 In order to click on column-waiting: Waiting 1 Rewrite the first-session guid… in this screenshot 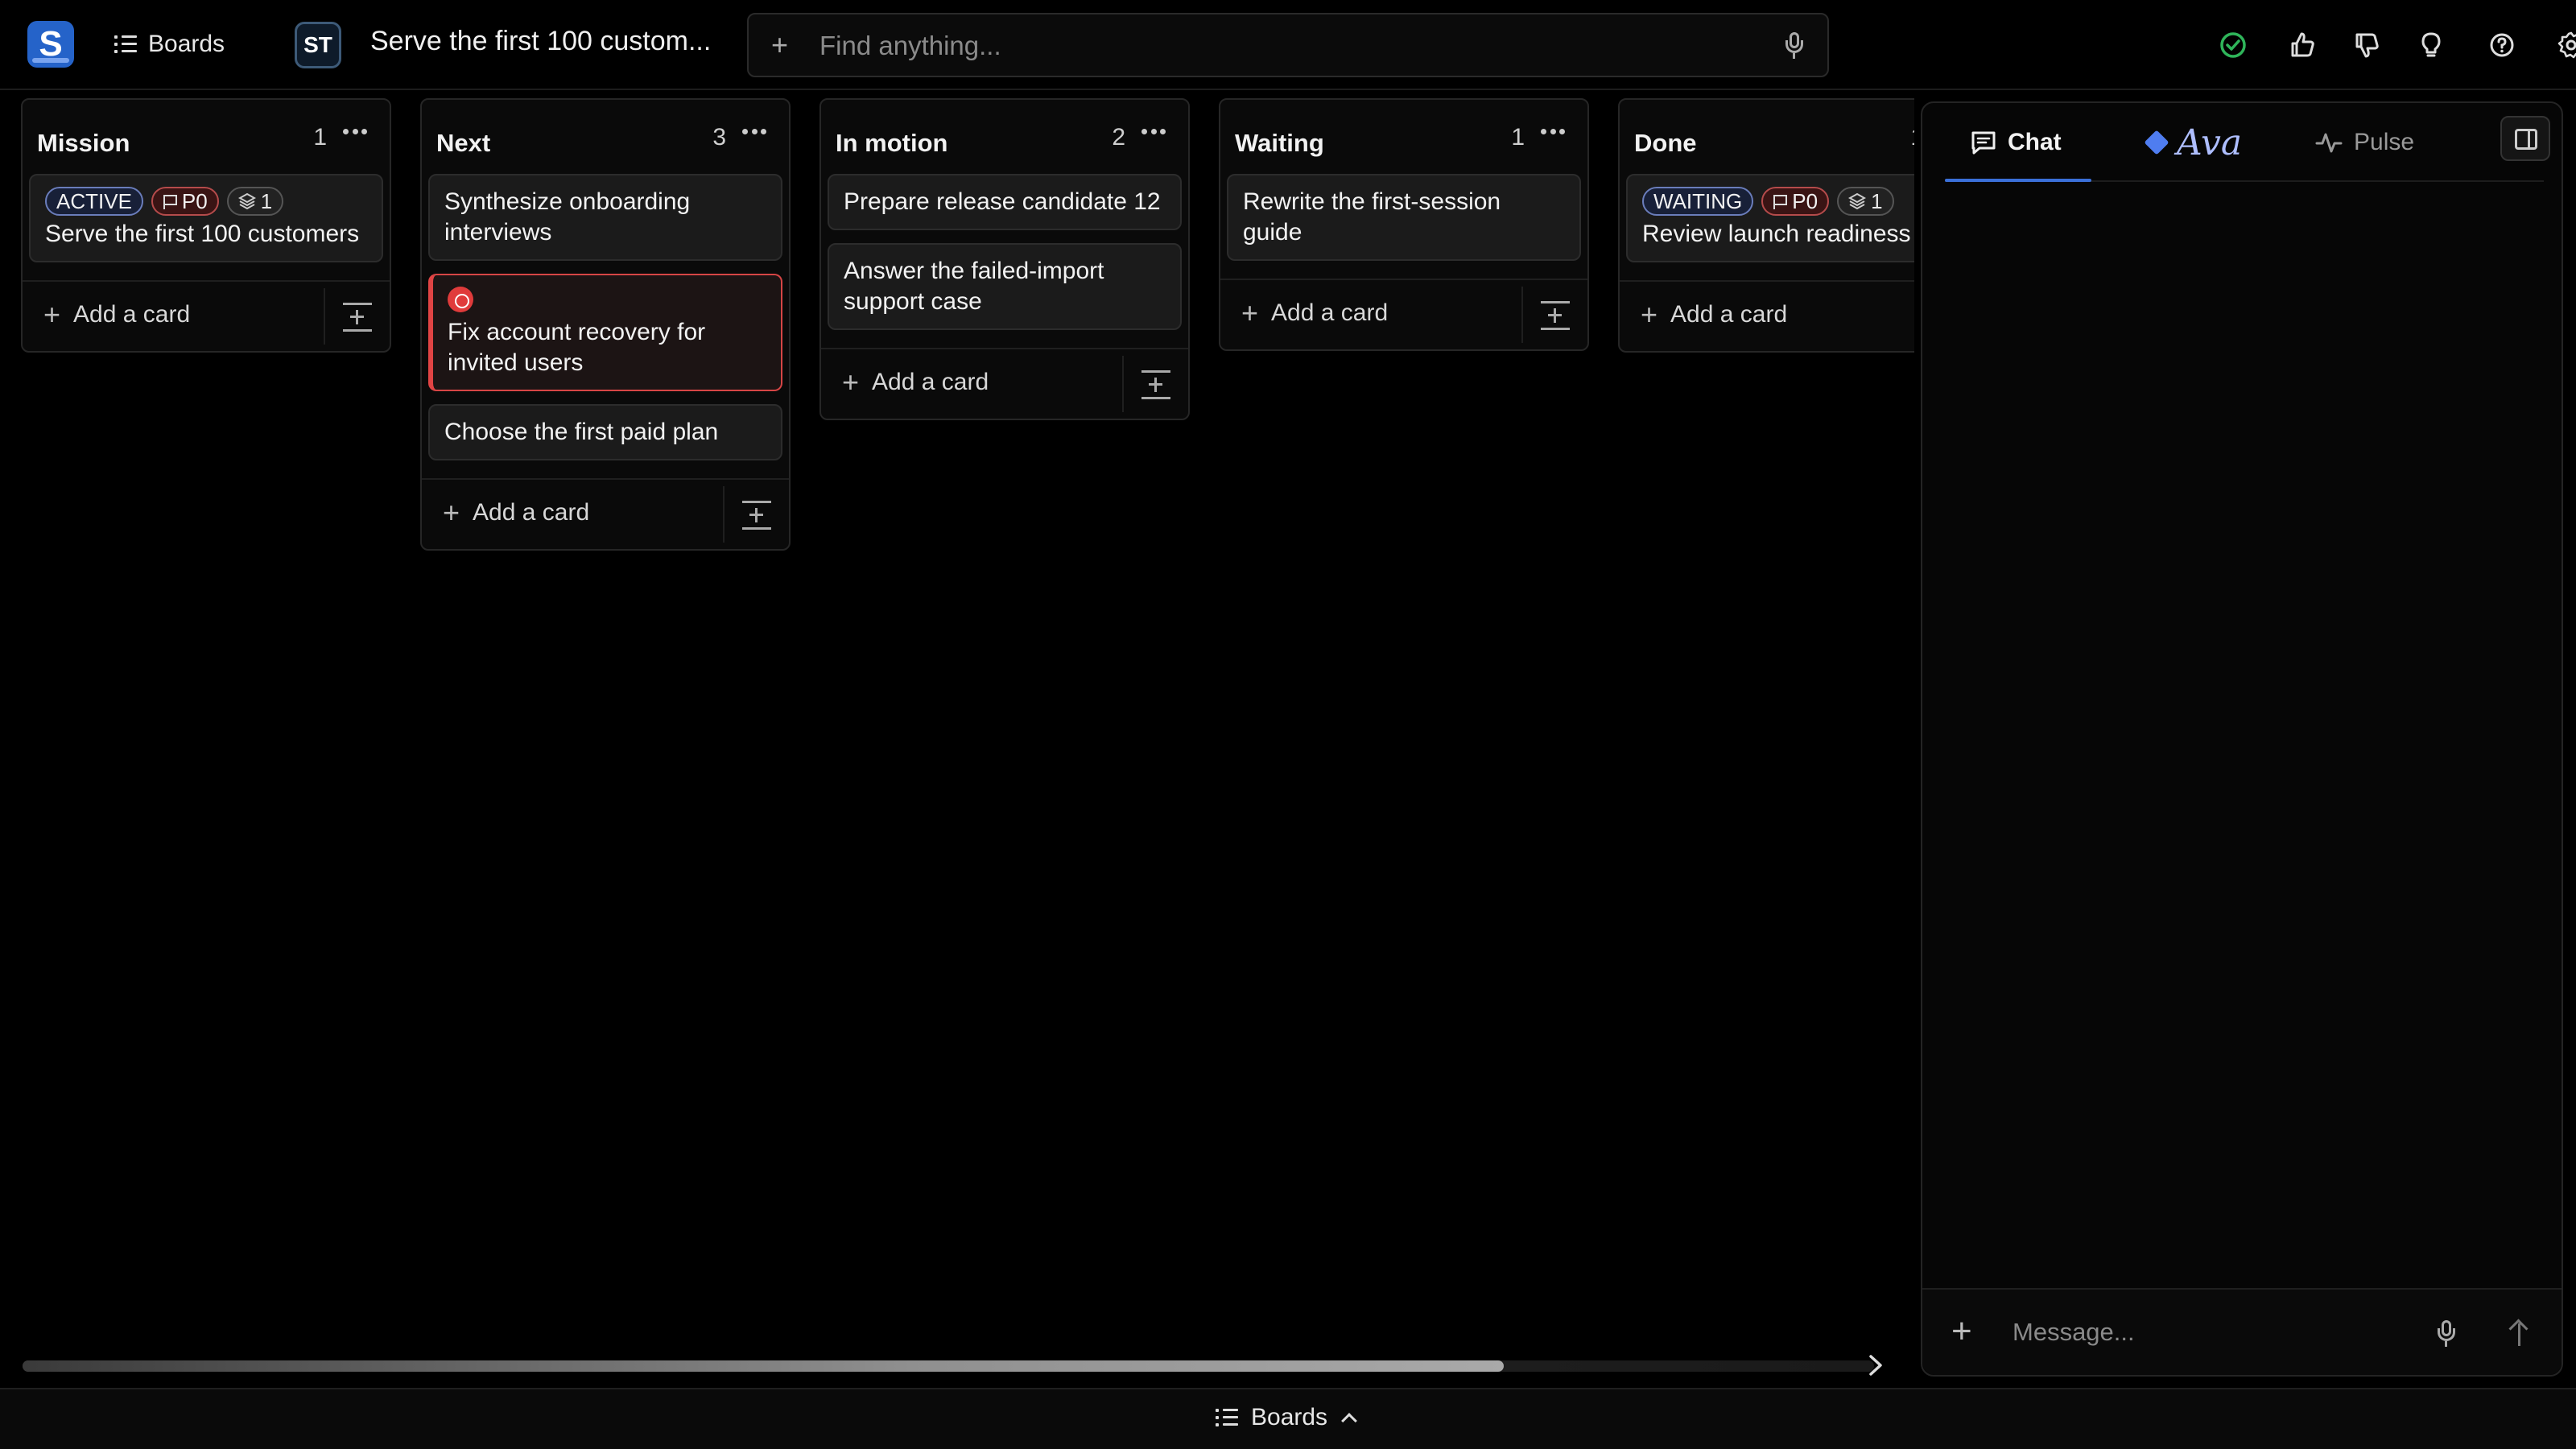, I will do `click(1404, 224)`.